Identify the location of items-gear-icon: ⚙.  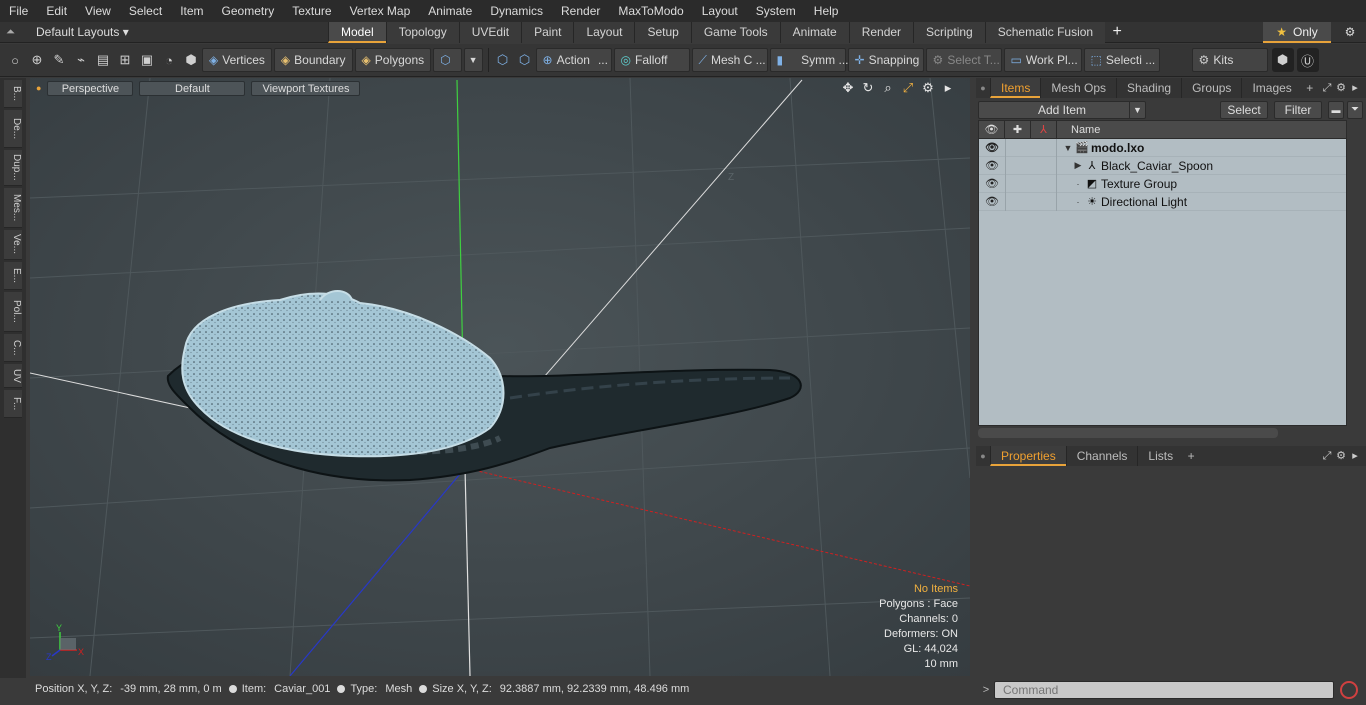
(1341, 88).